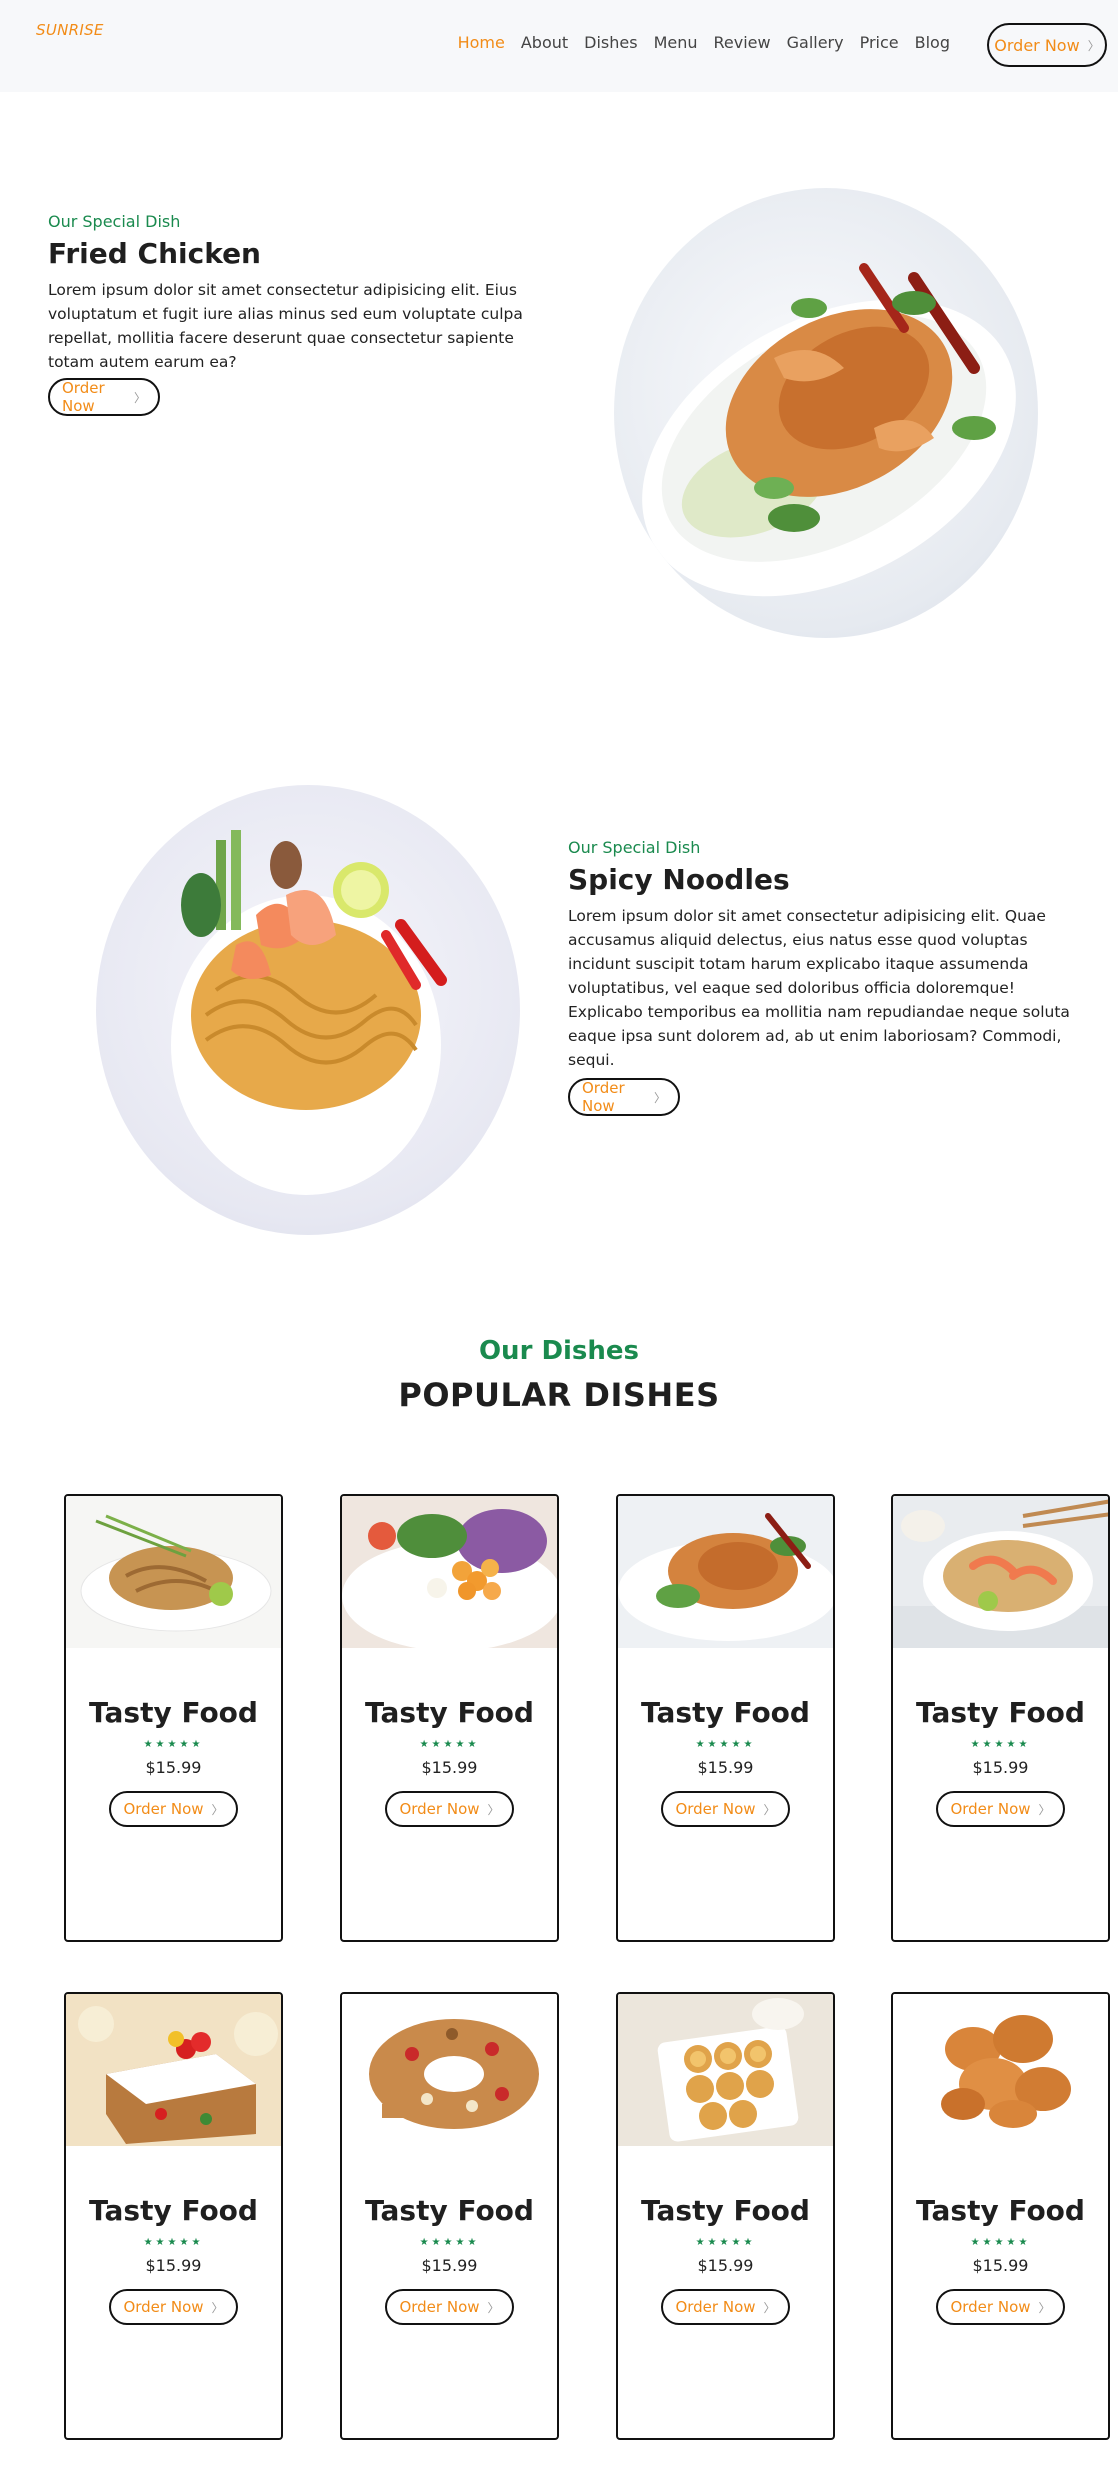 The width and height of the screenshot is (1118, 2467). What do you see at coordinates (449, 1572) in the screenshot?
I see `dish-image-mixed-salad` at bounding box center [449, 1572].